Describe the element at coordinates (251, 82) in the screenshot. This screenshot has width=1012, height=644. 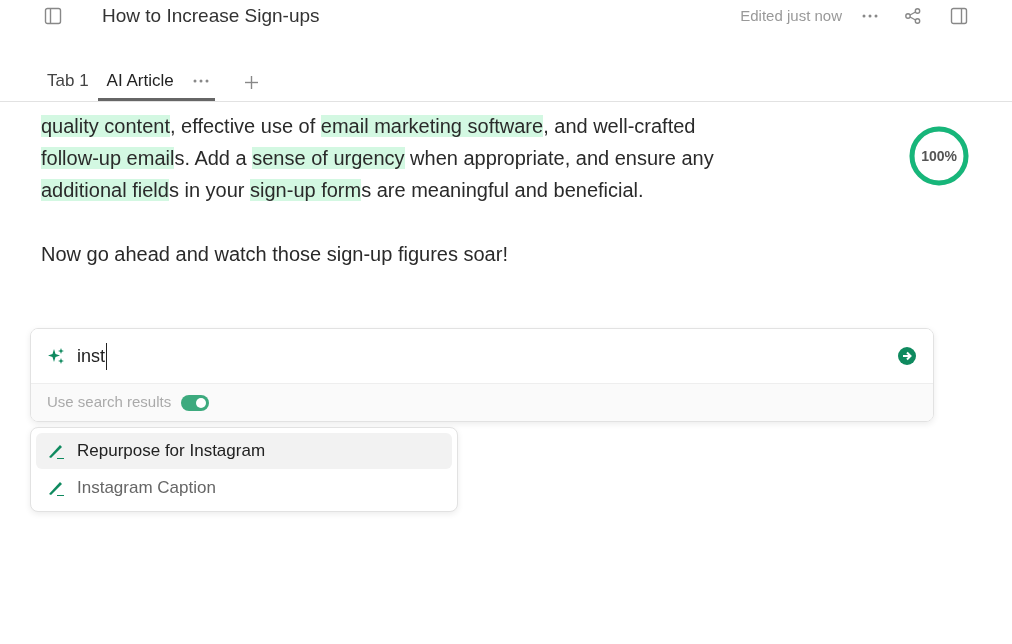
I see `add-tab-icon` at that location.